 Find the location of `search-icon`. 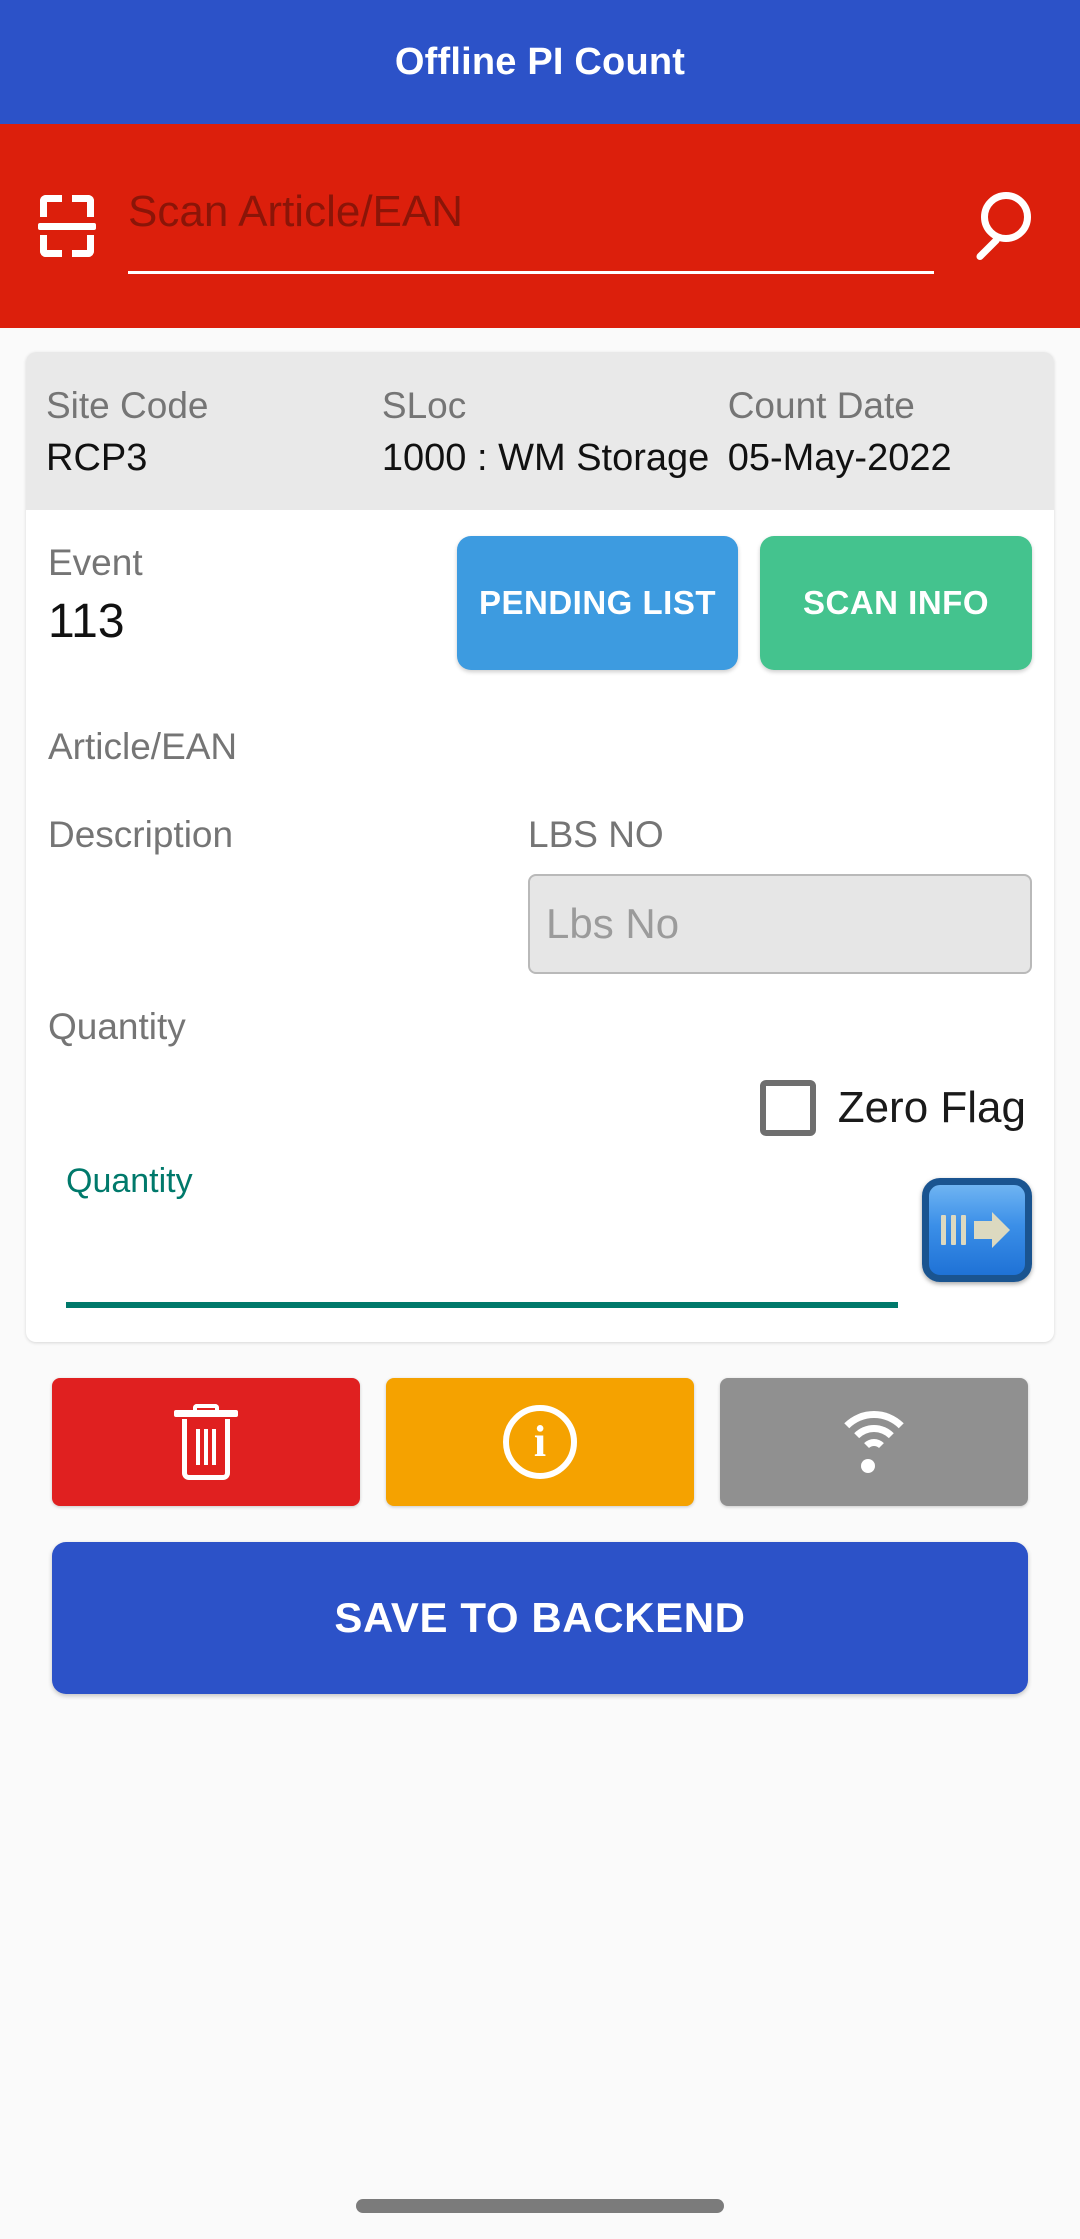

search-icon is located at coordinates (1003, 226).